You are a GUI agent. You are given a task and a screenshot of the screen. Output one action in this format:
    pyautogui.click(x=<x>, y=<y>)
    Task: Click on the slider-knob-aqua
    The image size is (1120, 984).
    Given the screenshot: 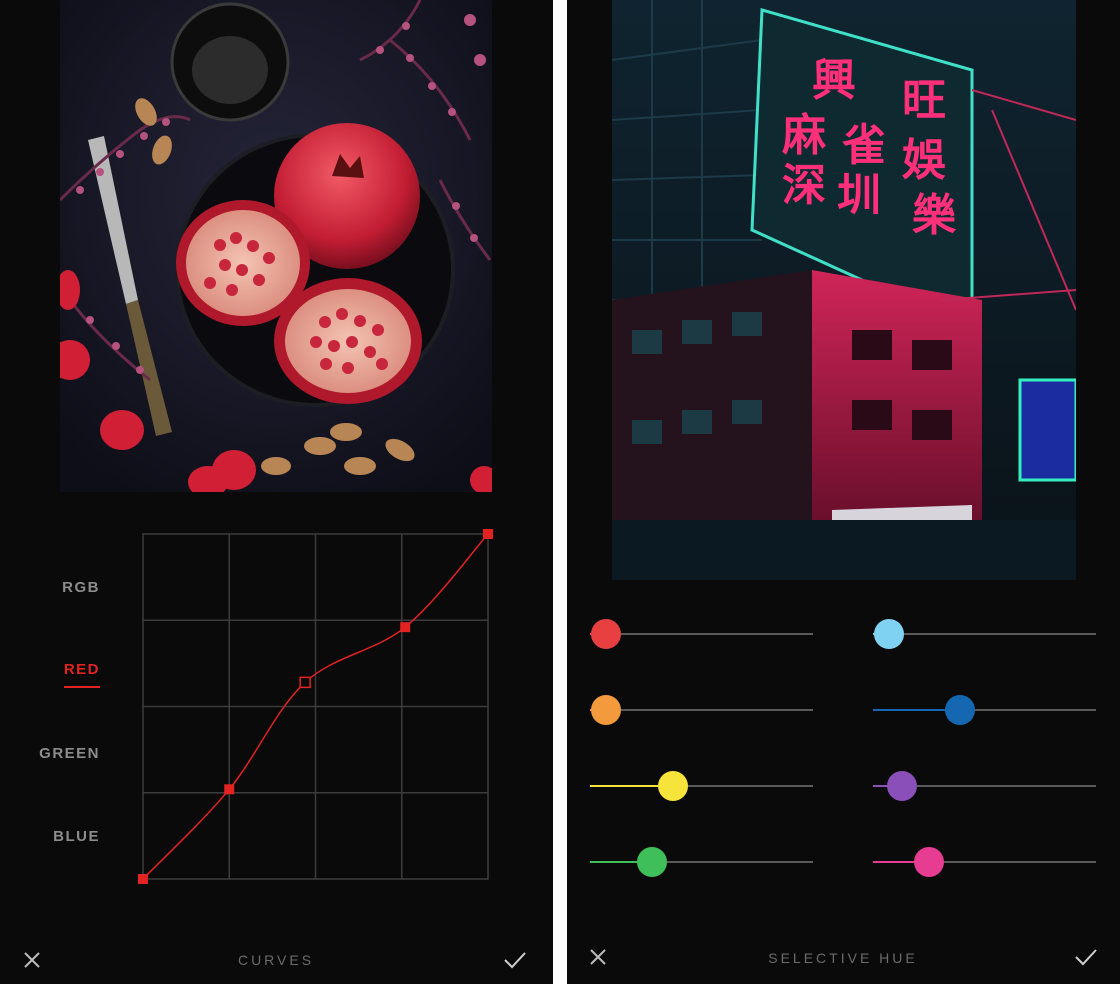 What is the action you would take?
    pyautogui.click(x=888, y=634)
    